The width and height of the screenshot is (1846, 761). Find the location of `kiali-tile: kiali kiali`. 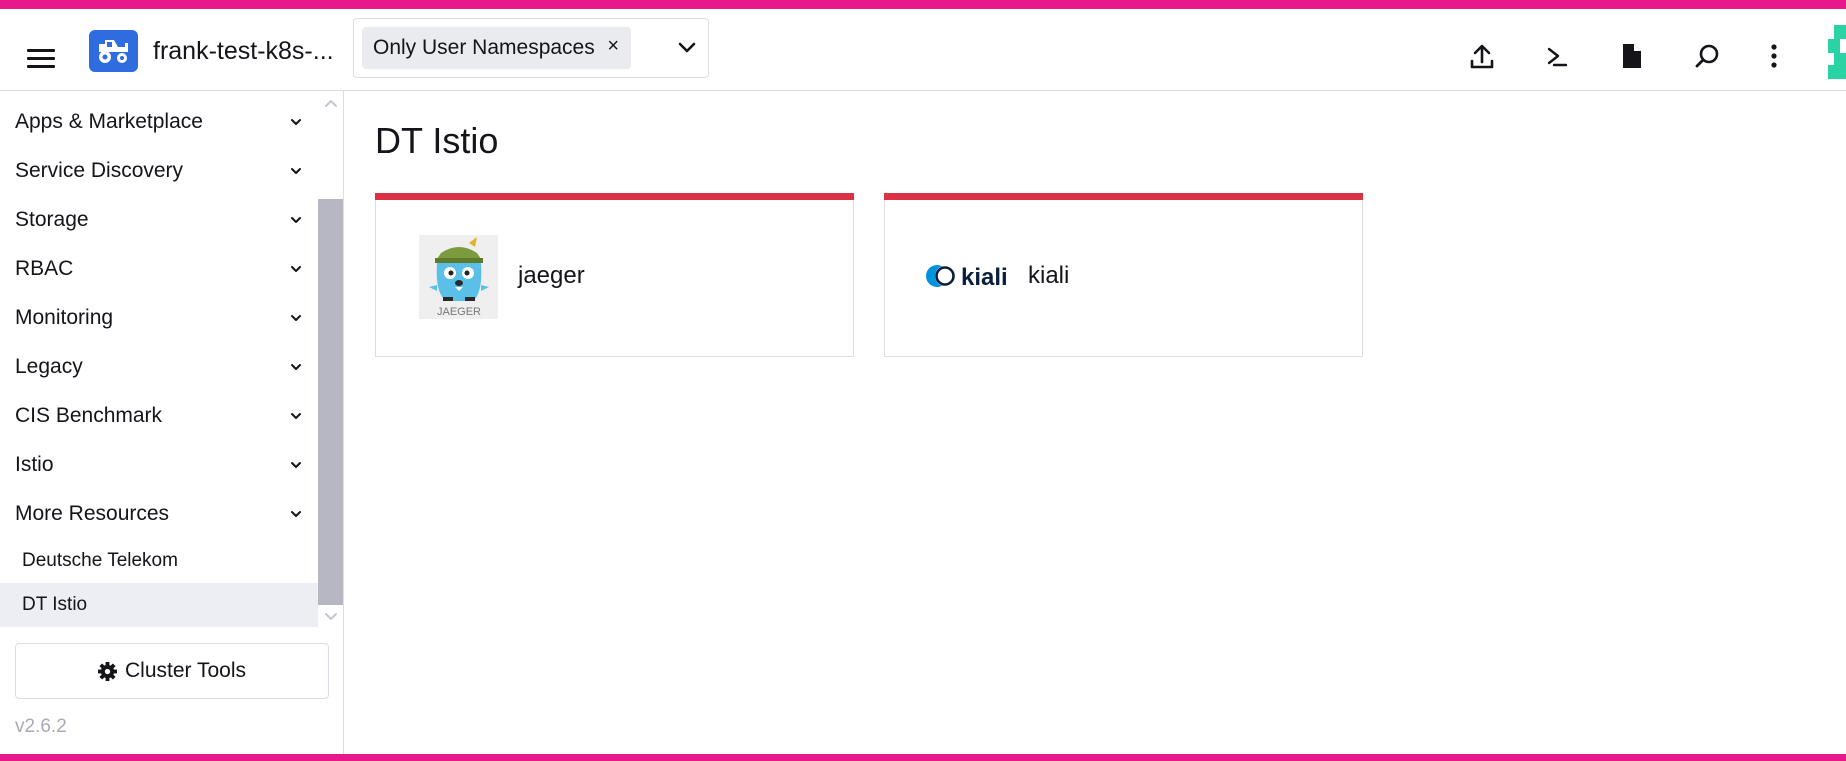

kiali-tile: kiali kiali is located at coordinates (1123, 275).